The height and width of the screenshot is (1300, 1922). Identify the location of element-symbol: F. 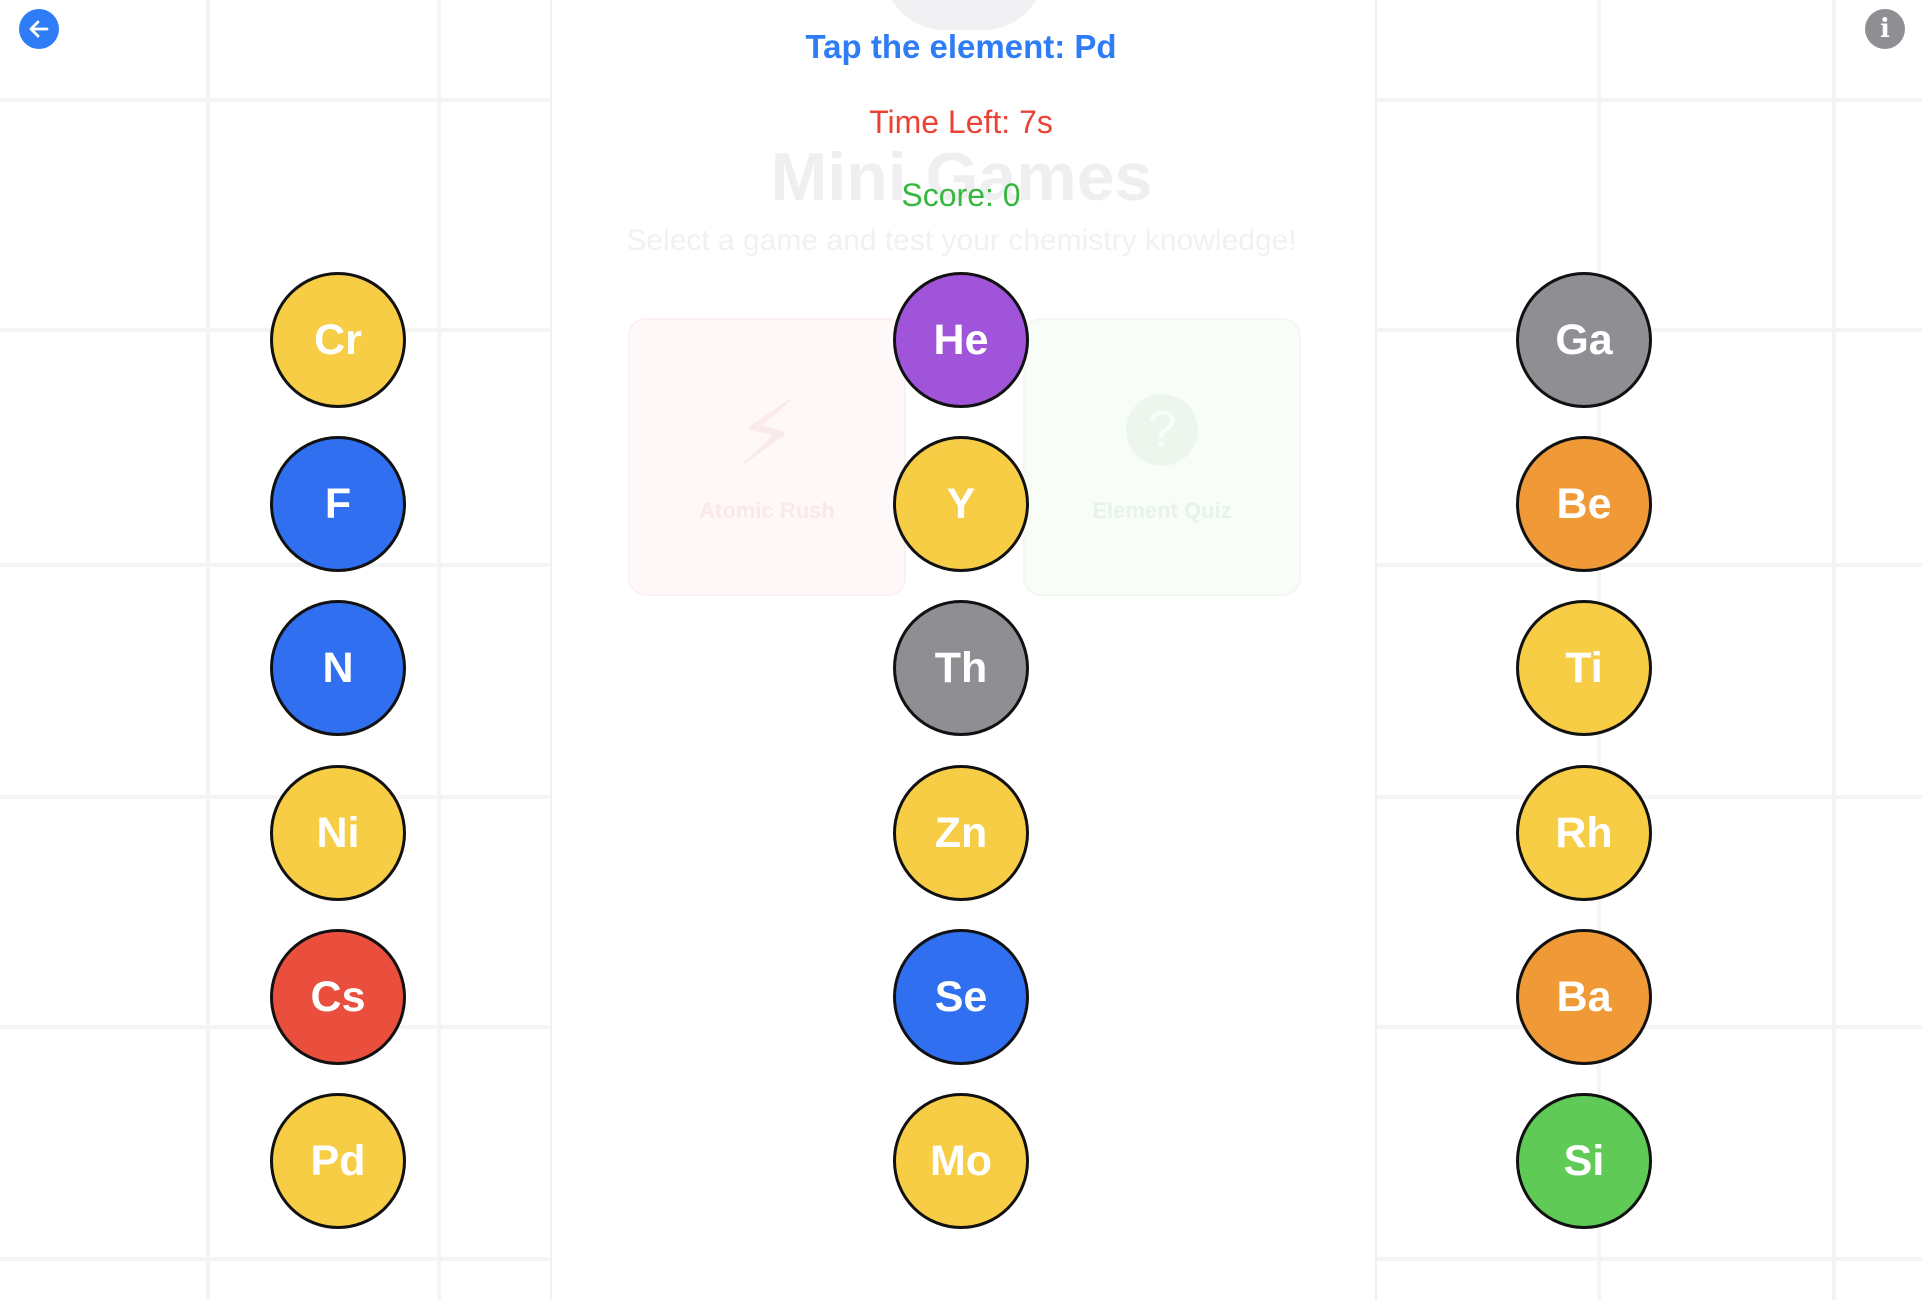
(338, 503).